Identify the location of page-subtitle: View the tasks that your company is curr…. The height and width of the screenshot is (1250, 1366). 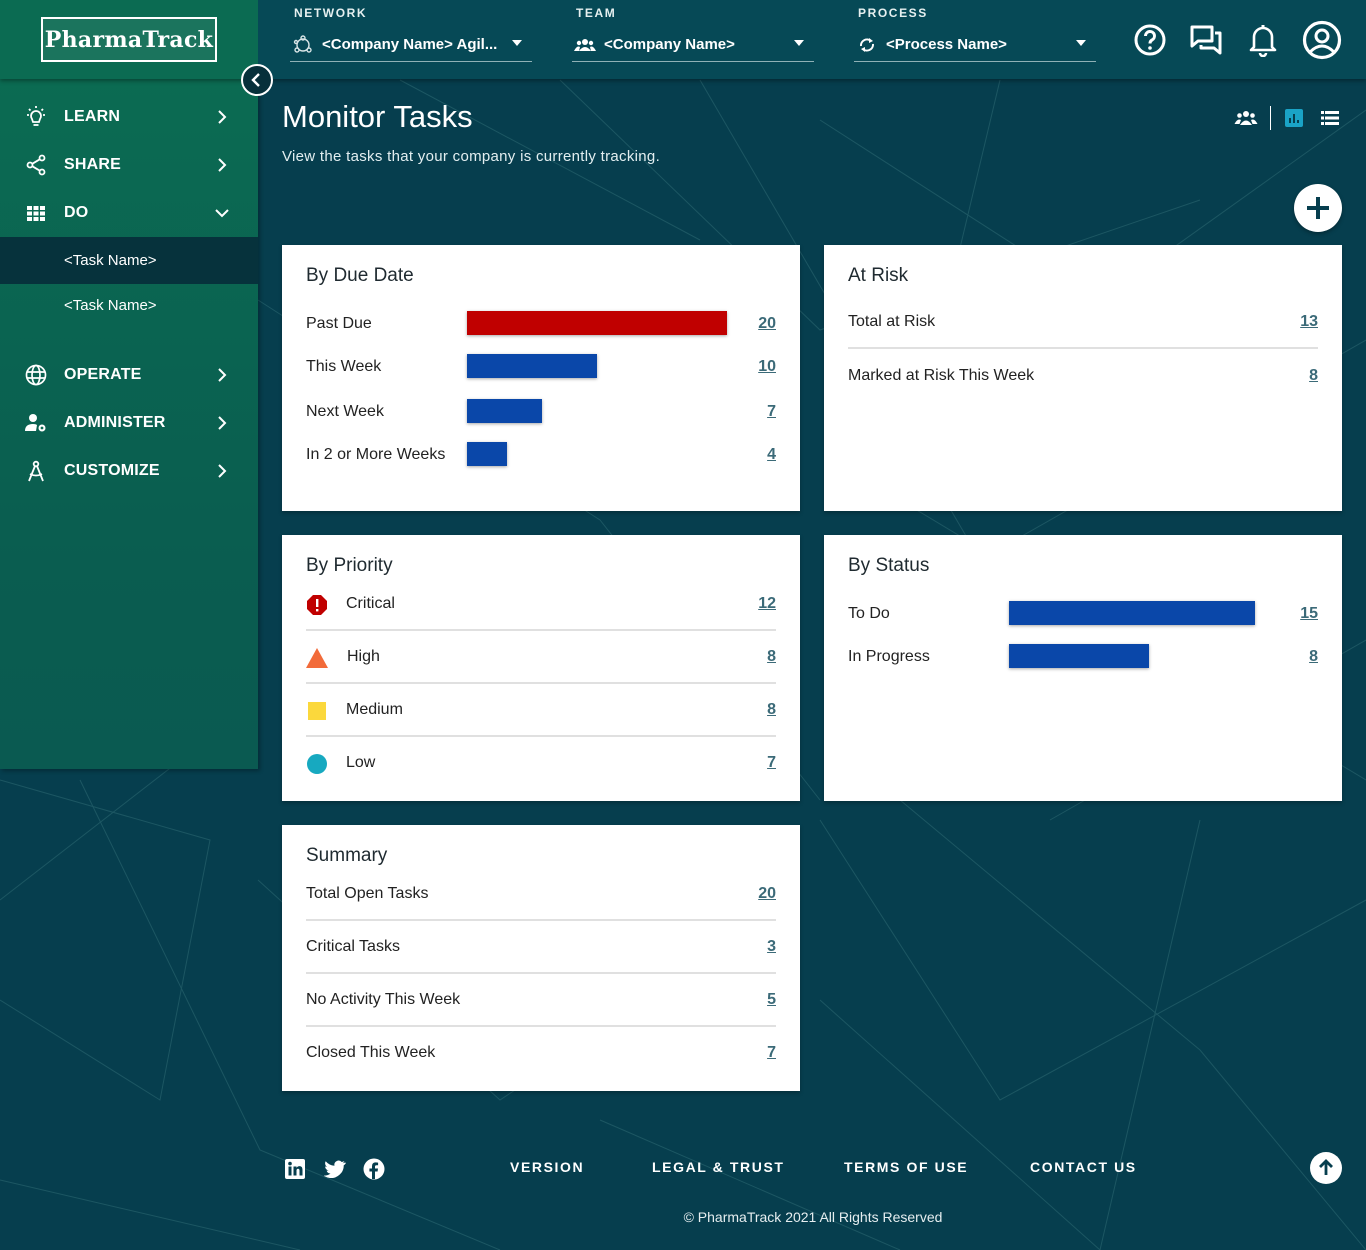
(471, 156).